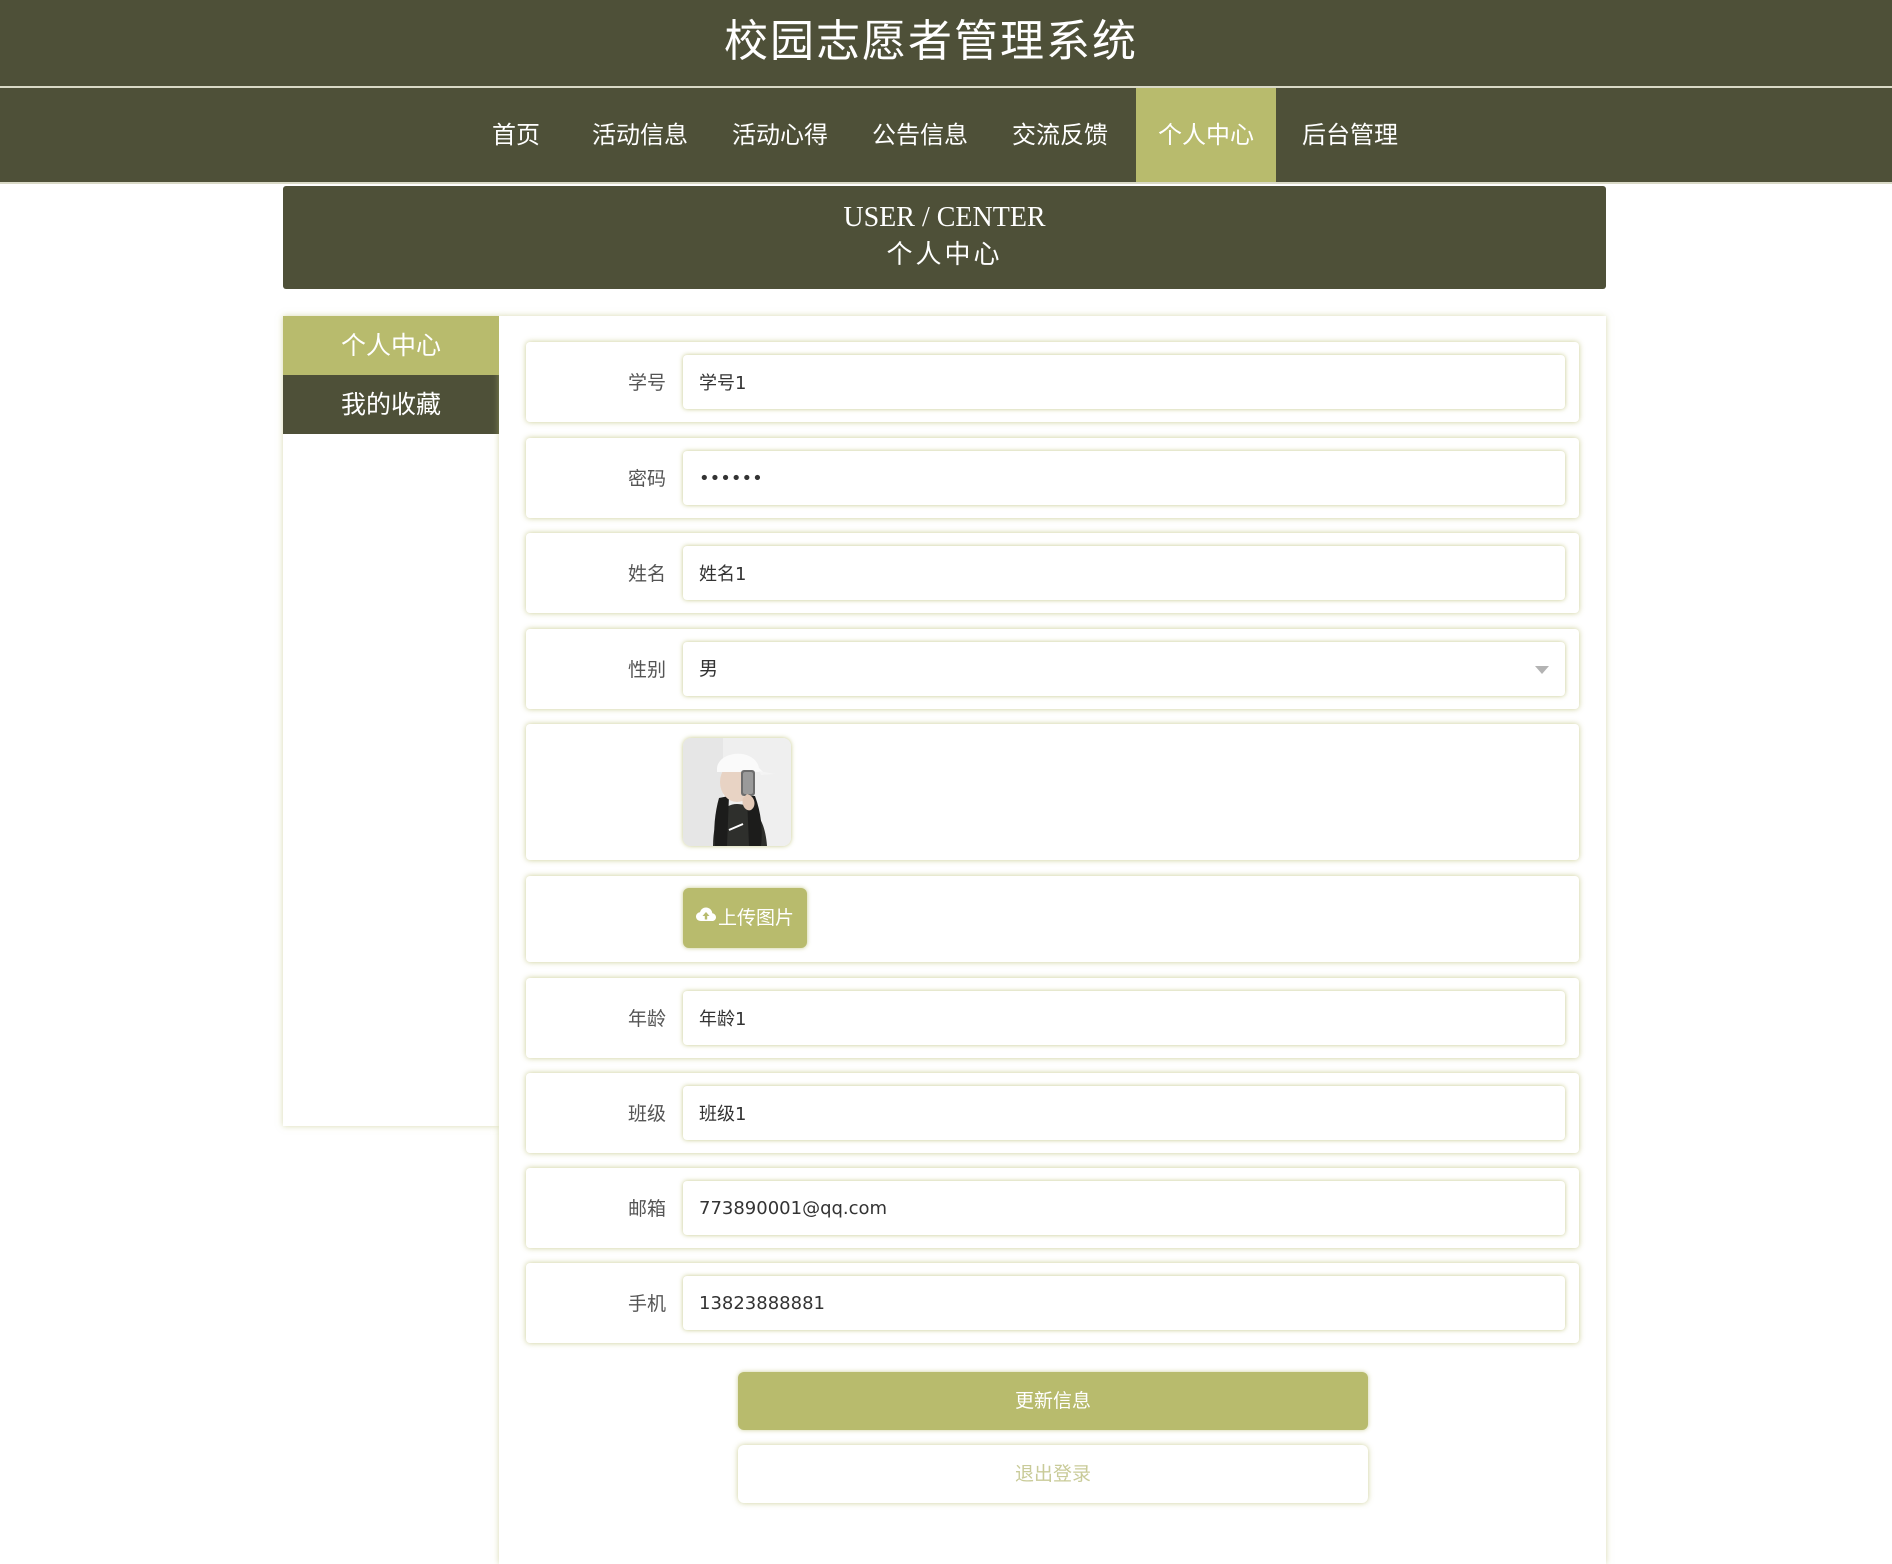  What do you see at coordinates (1124, 1208) in the screenshot?
I see `email-input` at bounding box center [1124, 1208].